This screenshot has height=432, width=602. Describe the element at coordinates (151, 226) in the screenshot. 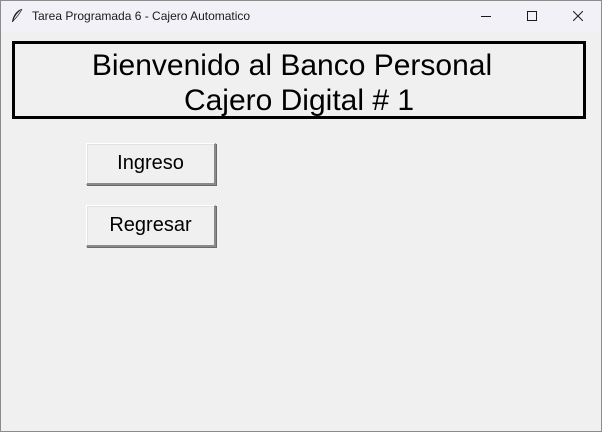

I see `regresar-button: Regresar` at that location.